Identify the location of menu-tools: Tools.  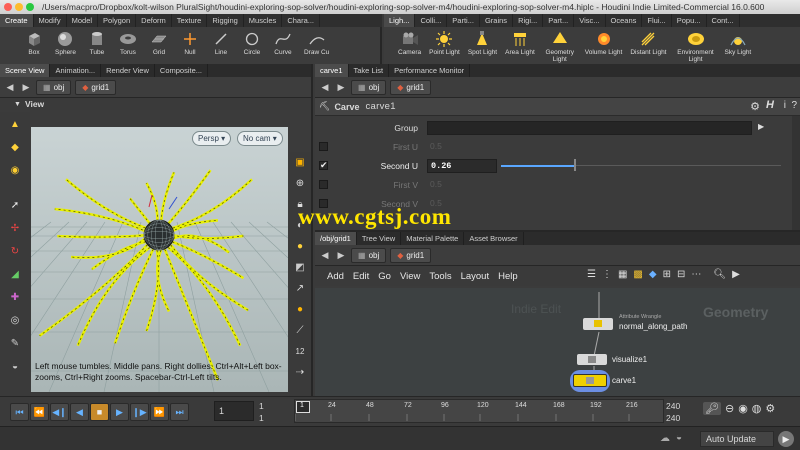
(440, 276).